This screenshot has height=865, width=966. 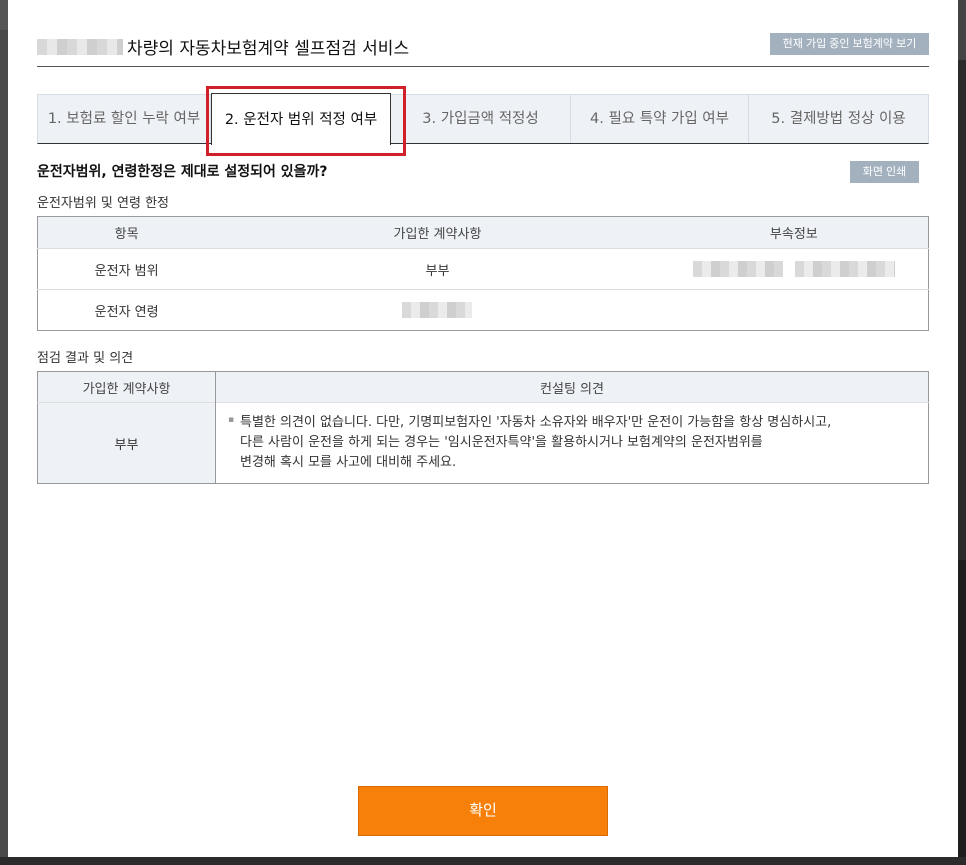 I want to click on row-value-driver-age, so click(x=437, y=310).